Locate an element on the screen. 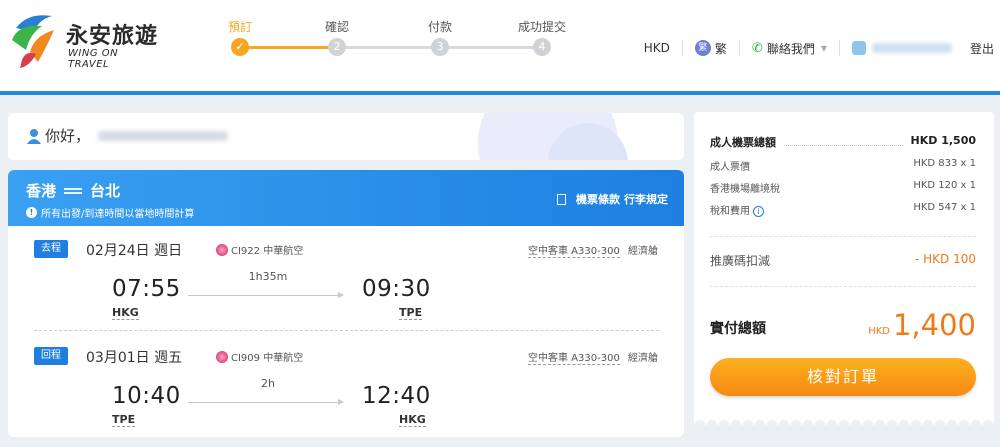  language-icon: 繁 is located at coordinates (702, 48).